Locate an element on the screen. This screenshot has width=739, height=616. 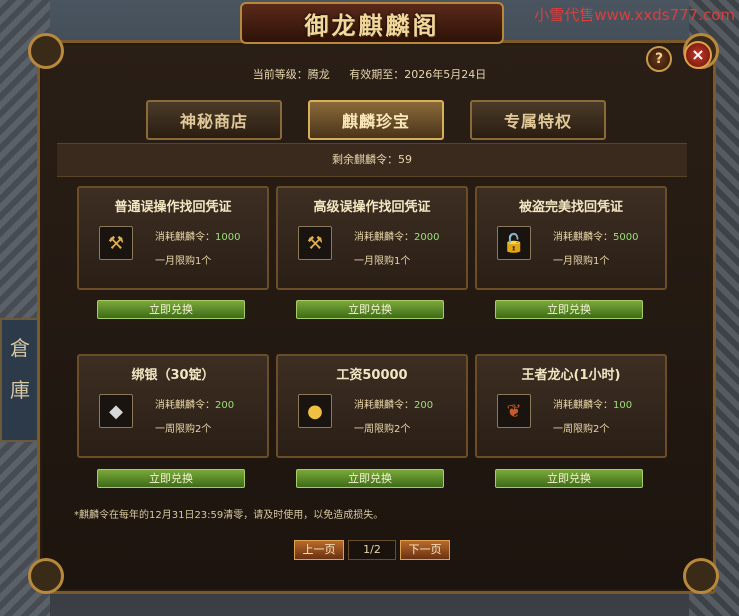
item-title: 工资50000 is located at coordinates (372, 375).